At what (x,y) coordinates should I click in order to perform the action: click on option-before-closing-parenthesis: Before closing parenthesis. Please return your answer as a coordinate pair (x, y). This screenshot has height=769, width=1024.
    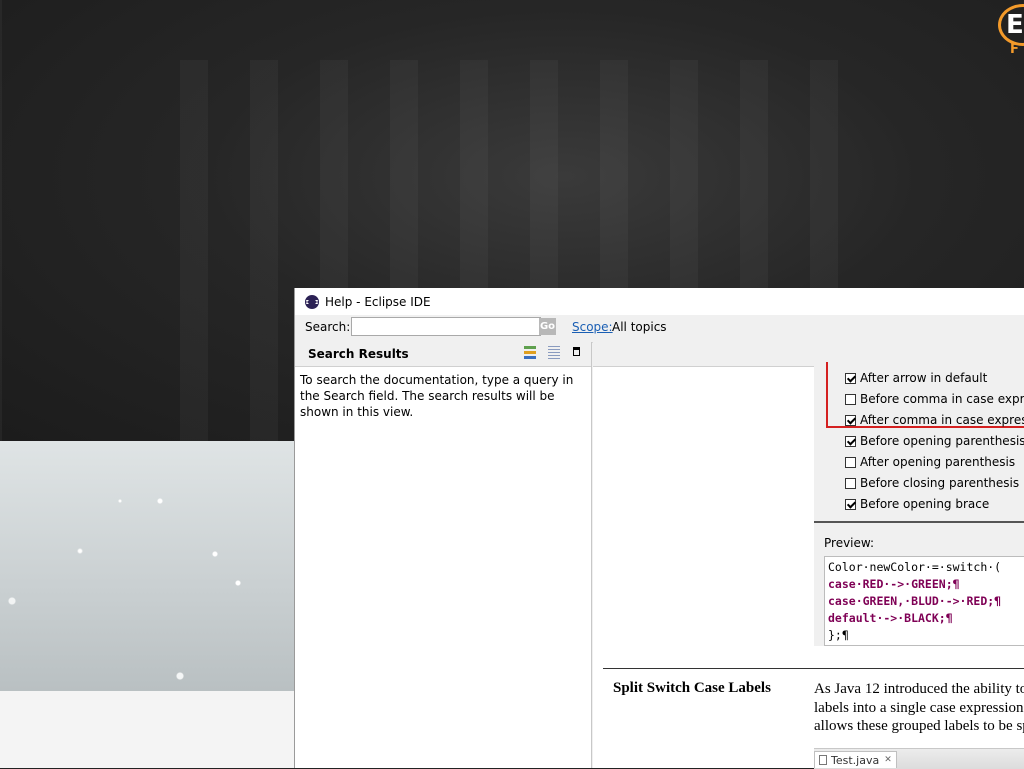
    Looking at the image, I should click on (932, 483).